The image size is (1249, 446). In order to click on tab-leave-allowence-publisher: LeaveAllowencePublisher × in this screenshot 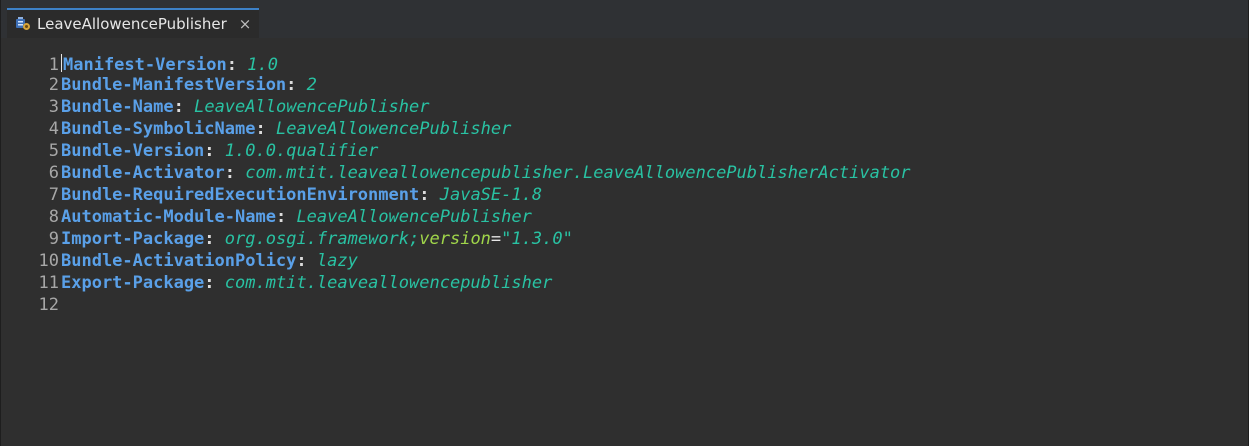, I will do `click(133, 23)`.